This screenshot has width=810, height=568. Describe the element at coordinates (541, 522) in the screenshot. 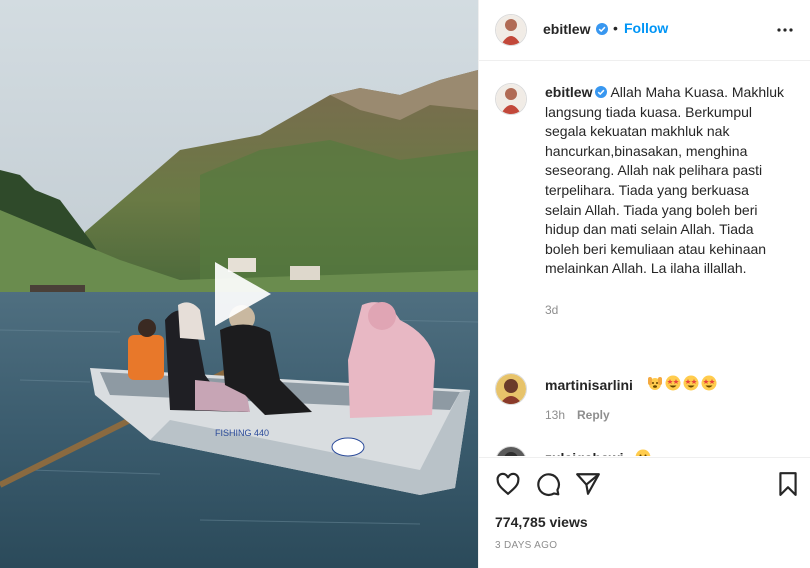

I see `view-count: 774,785 views` at that location.